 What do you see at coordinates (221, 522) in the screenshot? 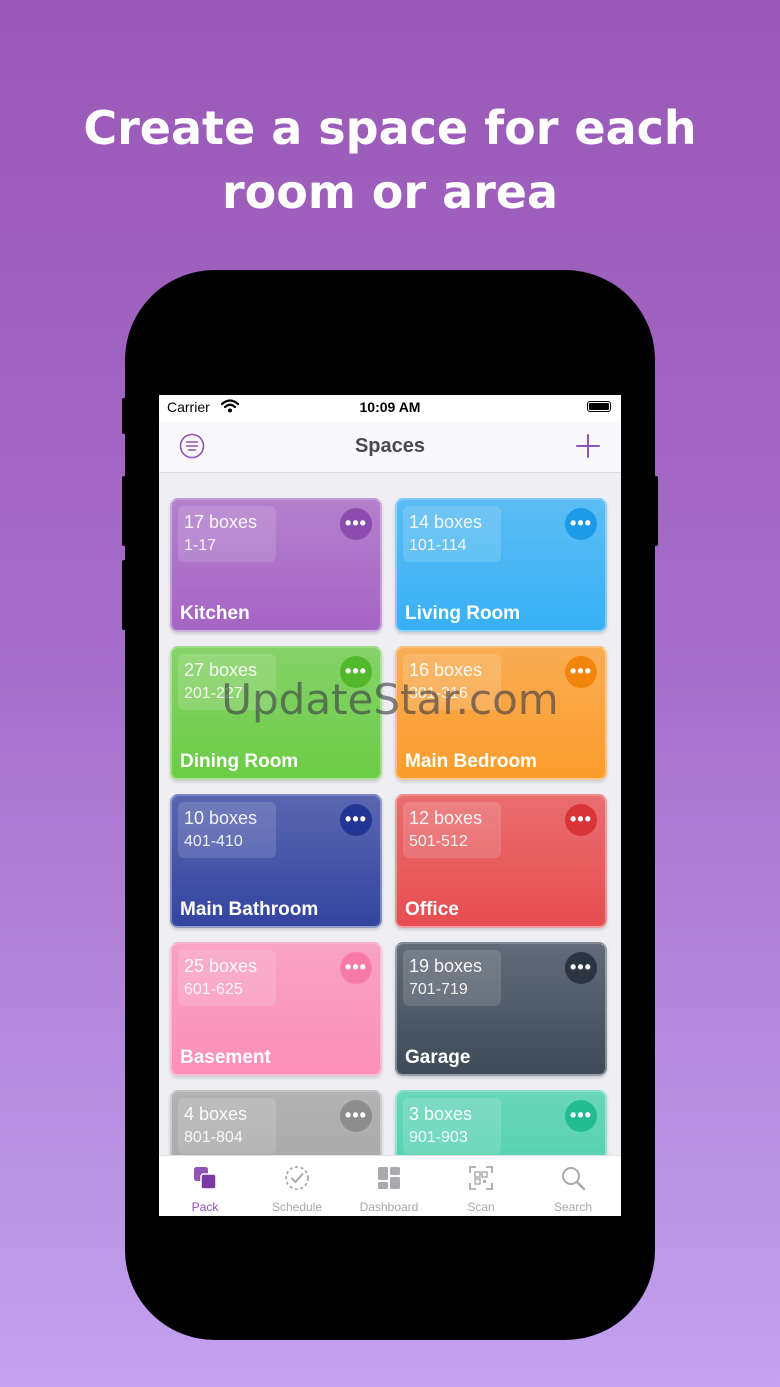
I see `space-box-count: 17 boxes` at bounding box center [221, 522].